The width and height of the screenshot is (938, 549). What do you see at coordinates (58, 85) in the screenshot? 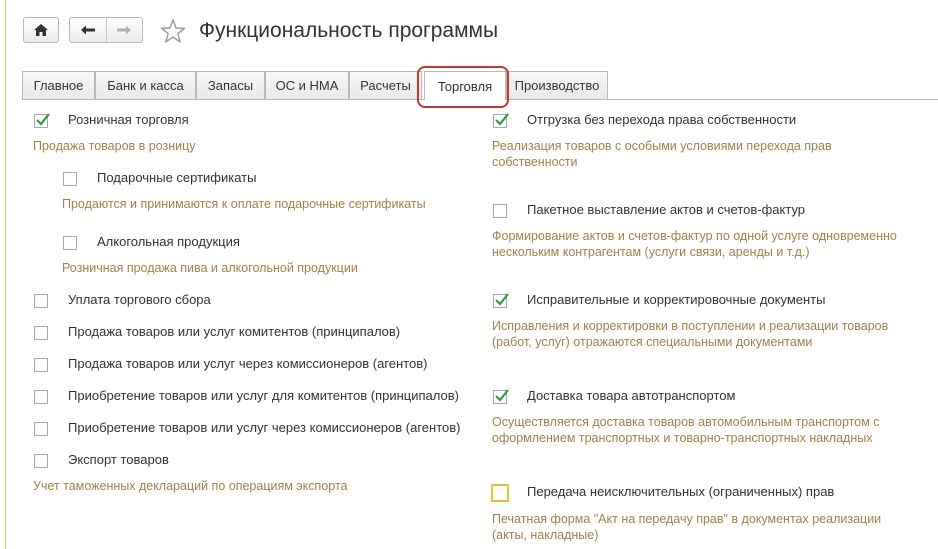
I see `tab-main: Главное` at bounding box center [58, 85].